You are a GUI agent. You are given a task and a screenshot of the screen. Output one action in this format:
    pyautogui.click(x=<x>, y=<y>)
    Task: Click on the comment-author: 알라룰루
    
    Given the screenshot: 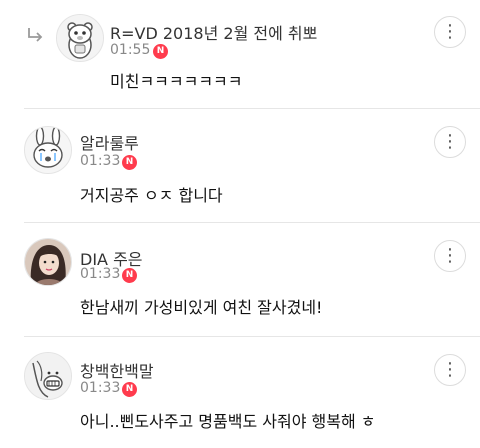 What is the action you would take?
    pyautogui.click(x=109, y=142)
    